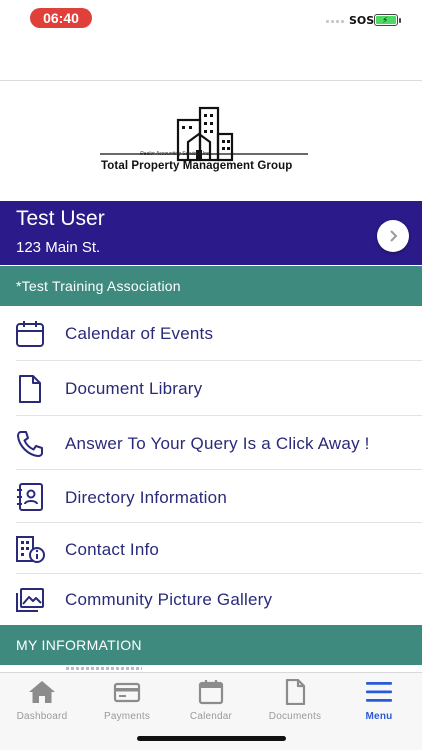 This screenshot has height=750, width=422. What do you see at coordinates (295, 716) in the screenshot?
I see `tab-label: Documents` at bounding box center [295, 716].